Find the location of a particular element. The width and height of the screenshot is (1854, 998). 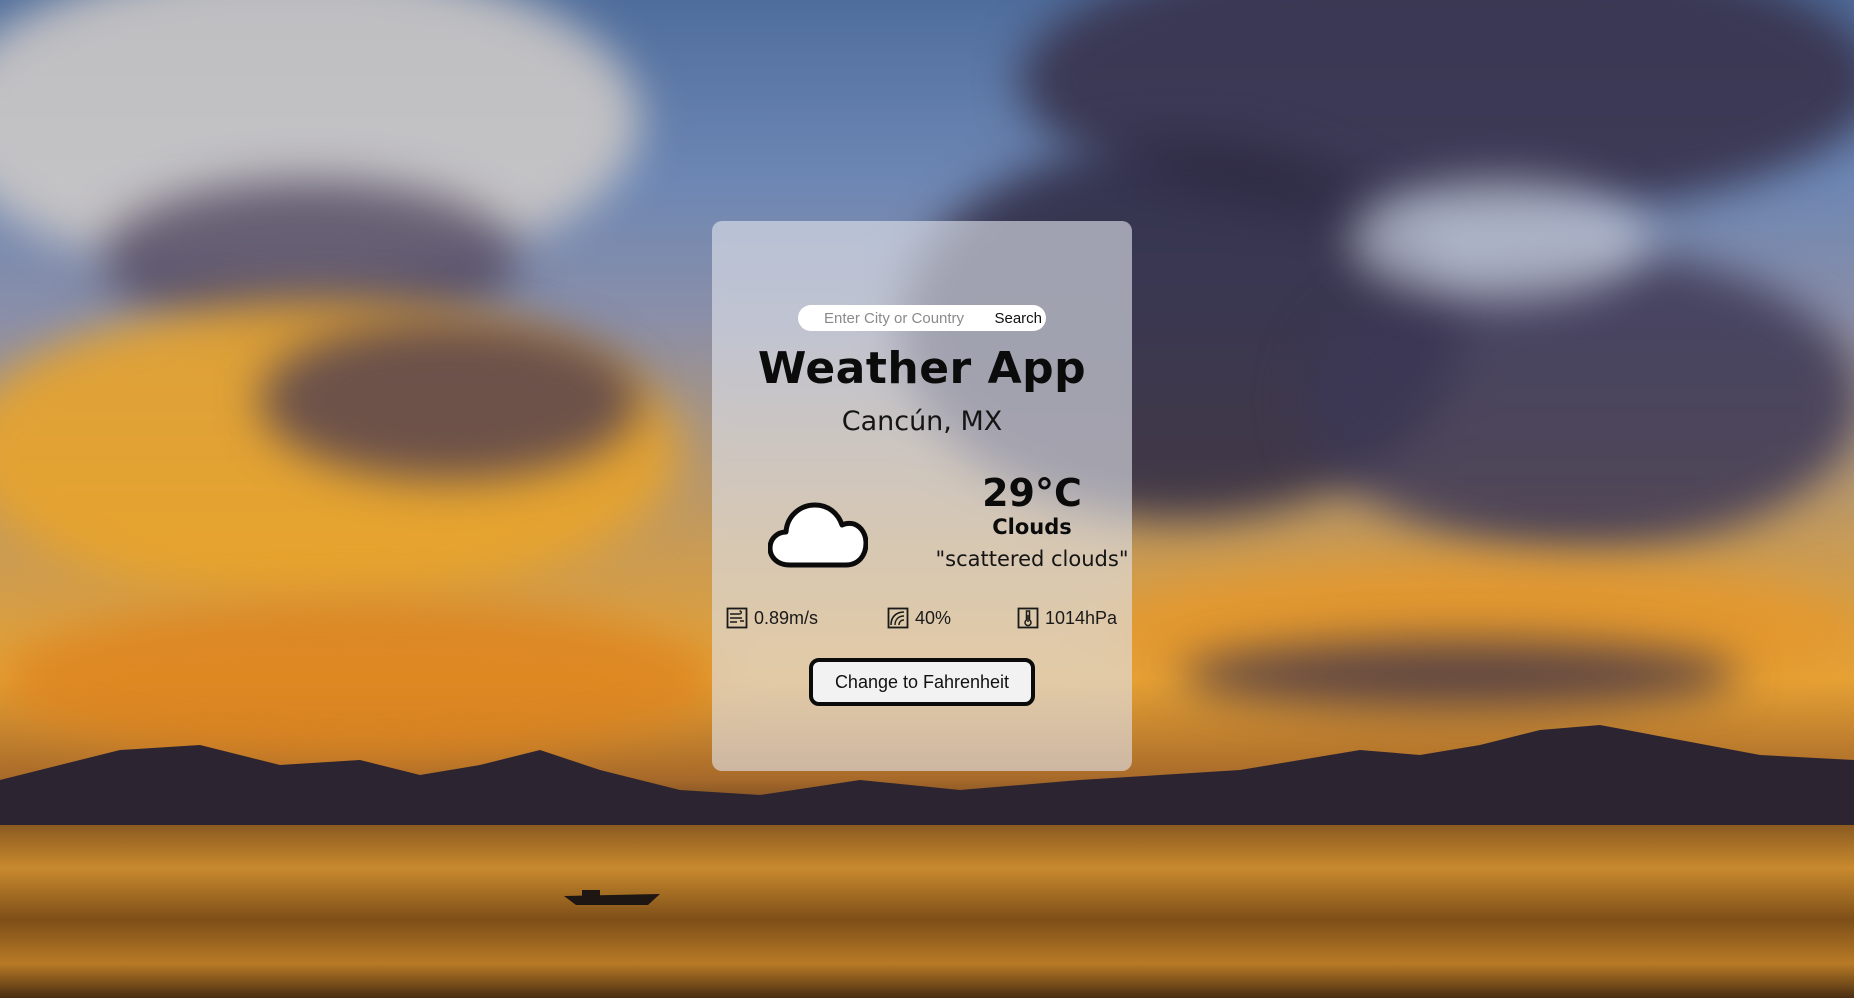

search-input is located at coordinates (887, 318).